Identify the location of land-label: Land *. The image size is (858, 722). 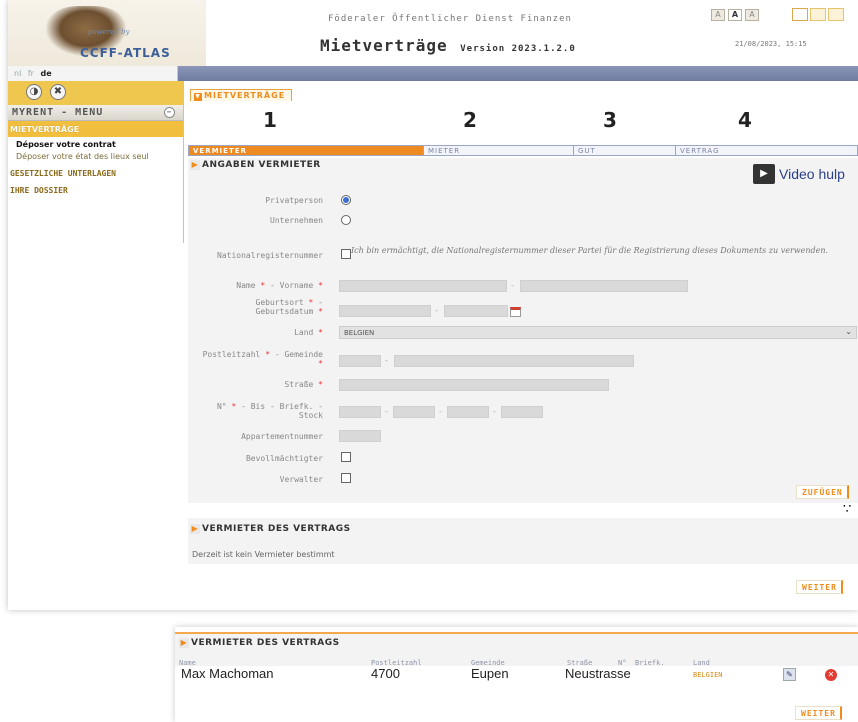
(308, 332).